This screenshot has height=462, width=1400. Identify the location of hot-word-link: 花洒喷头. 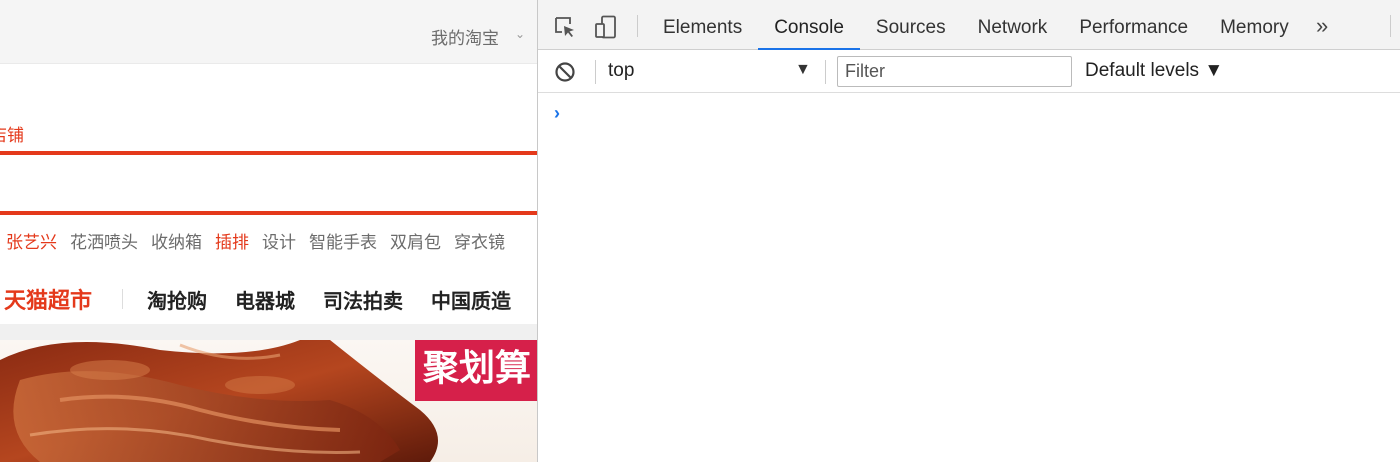
(104, 240).